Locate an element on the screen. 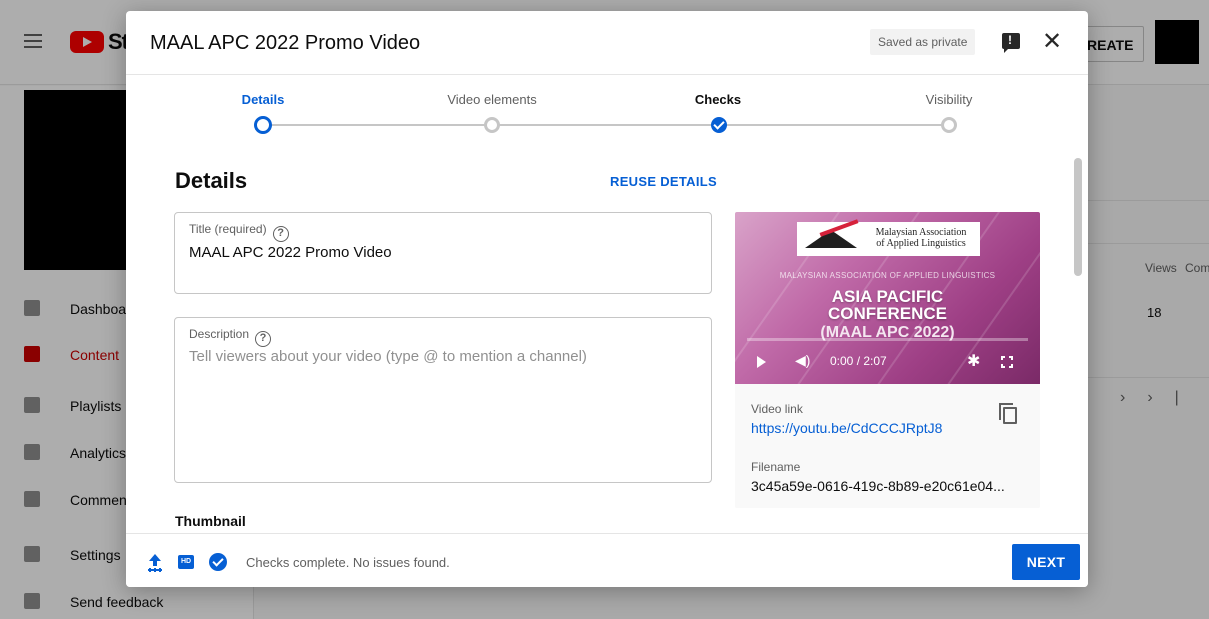  step-checks-done-icon is located at coordinates (719, 125).